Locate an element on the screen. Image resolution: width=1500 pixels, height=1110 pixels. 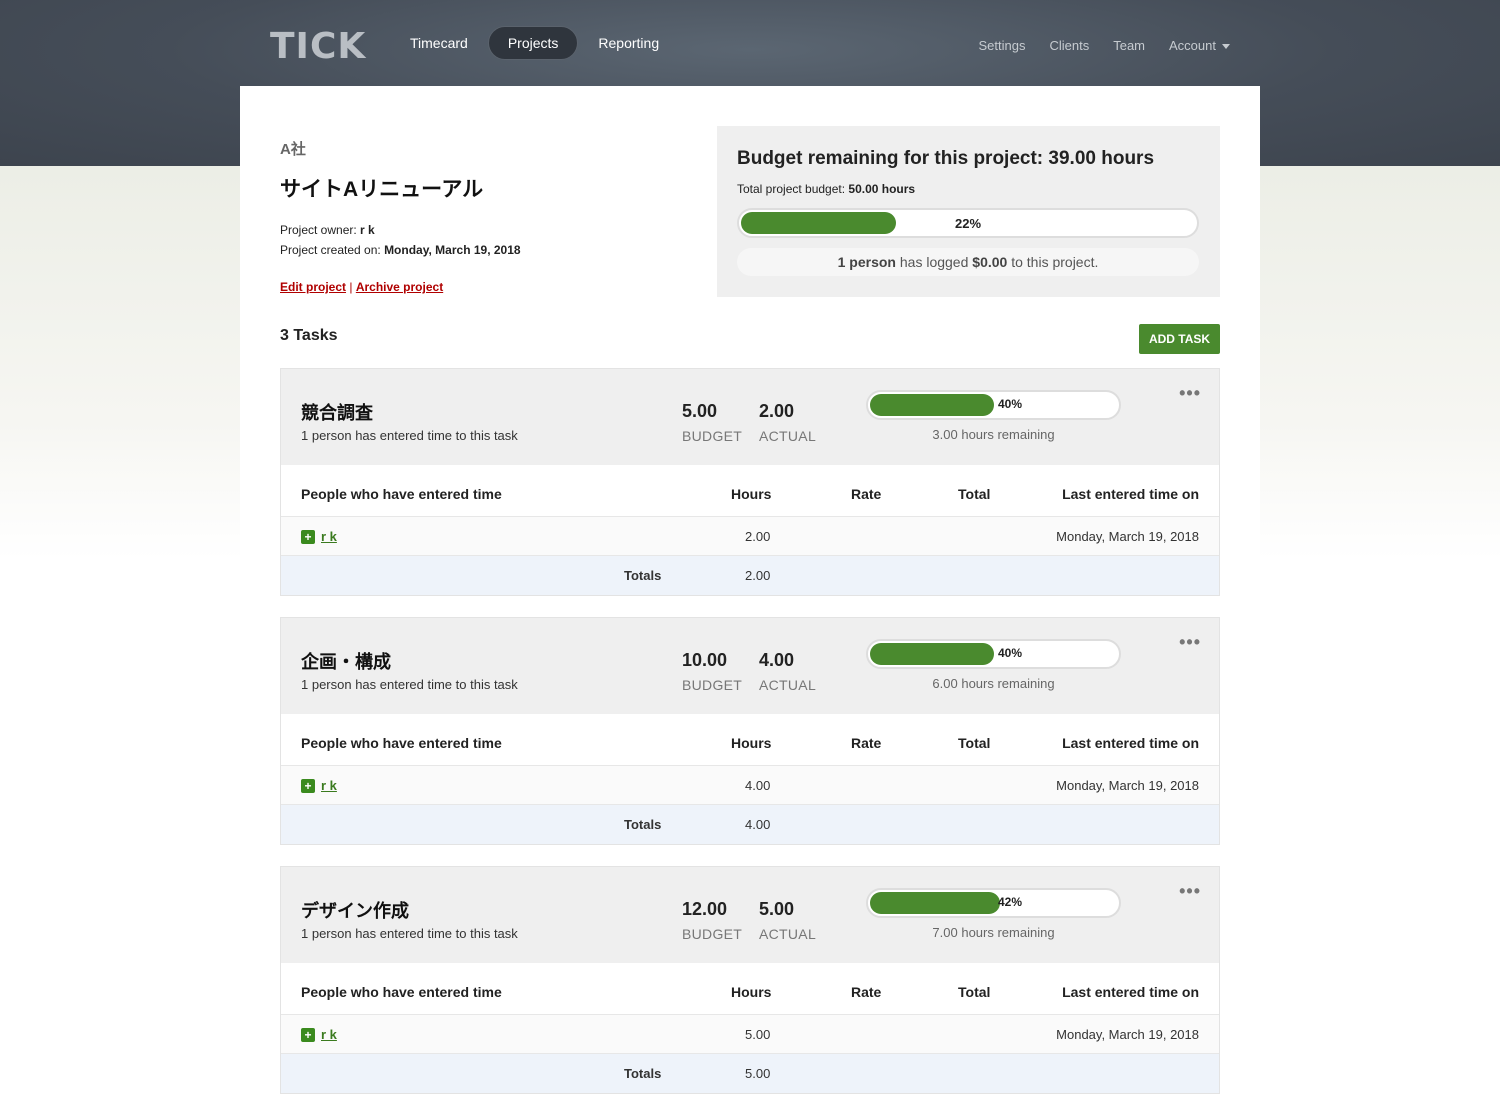
client-name: A社 is located at coordinates (293, 149).